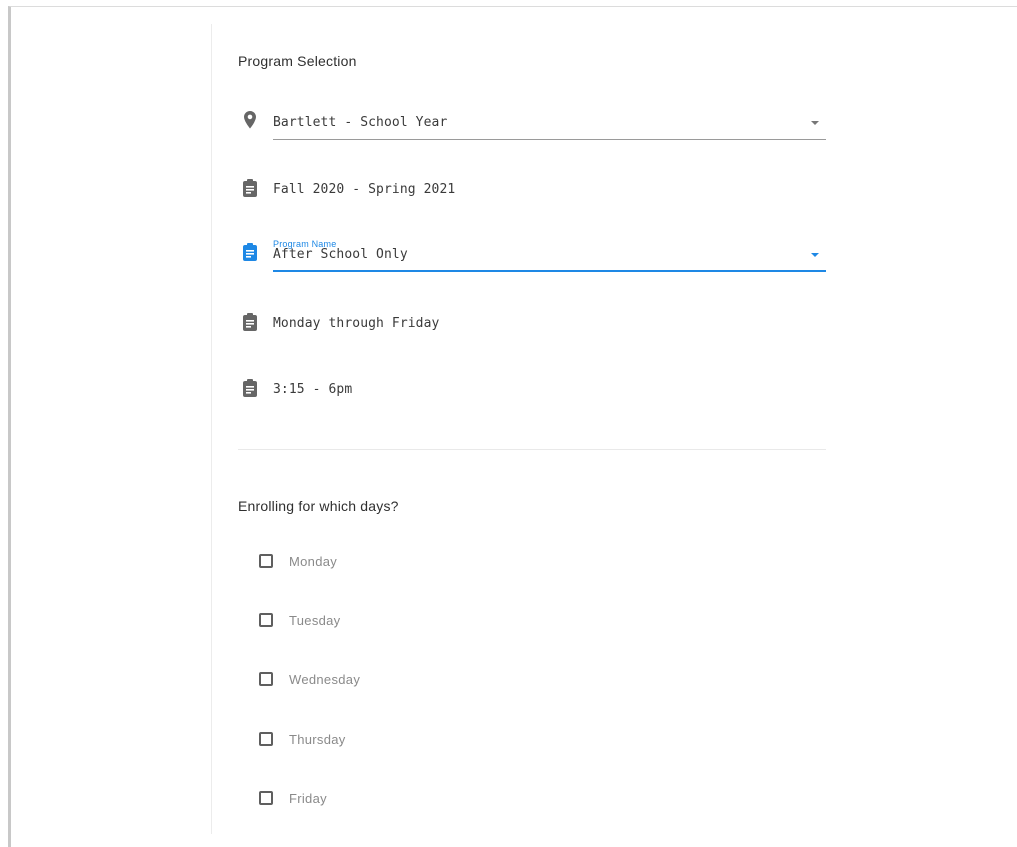  Describe the element at coordinates (364, 189) in the screenshot. I see `term-value: Fall 2020 - Spring 2021` at that location.